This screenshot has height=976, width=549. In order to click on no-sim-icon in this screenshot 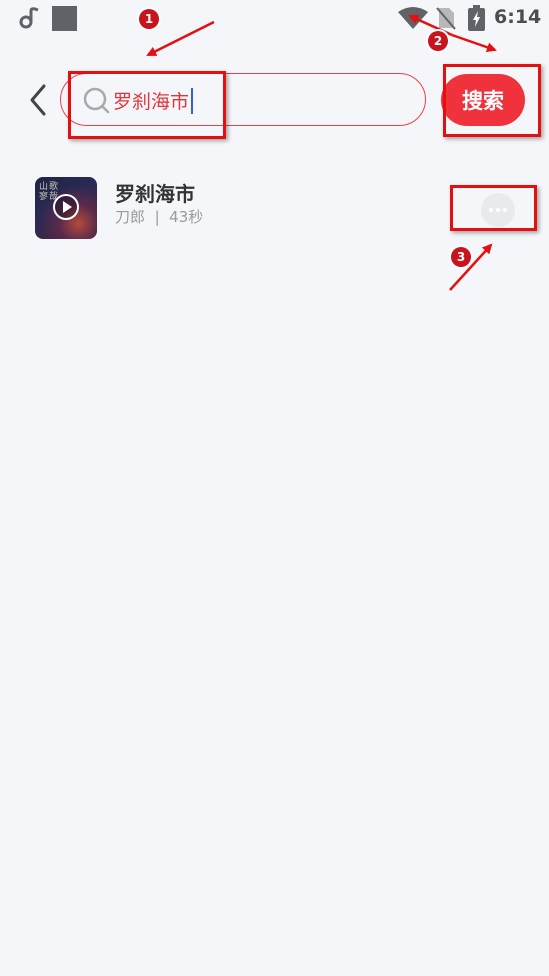, I will do `click(446, 18)`.